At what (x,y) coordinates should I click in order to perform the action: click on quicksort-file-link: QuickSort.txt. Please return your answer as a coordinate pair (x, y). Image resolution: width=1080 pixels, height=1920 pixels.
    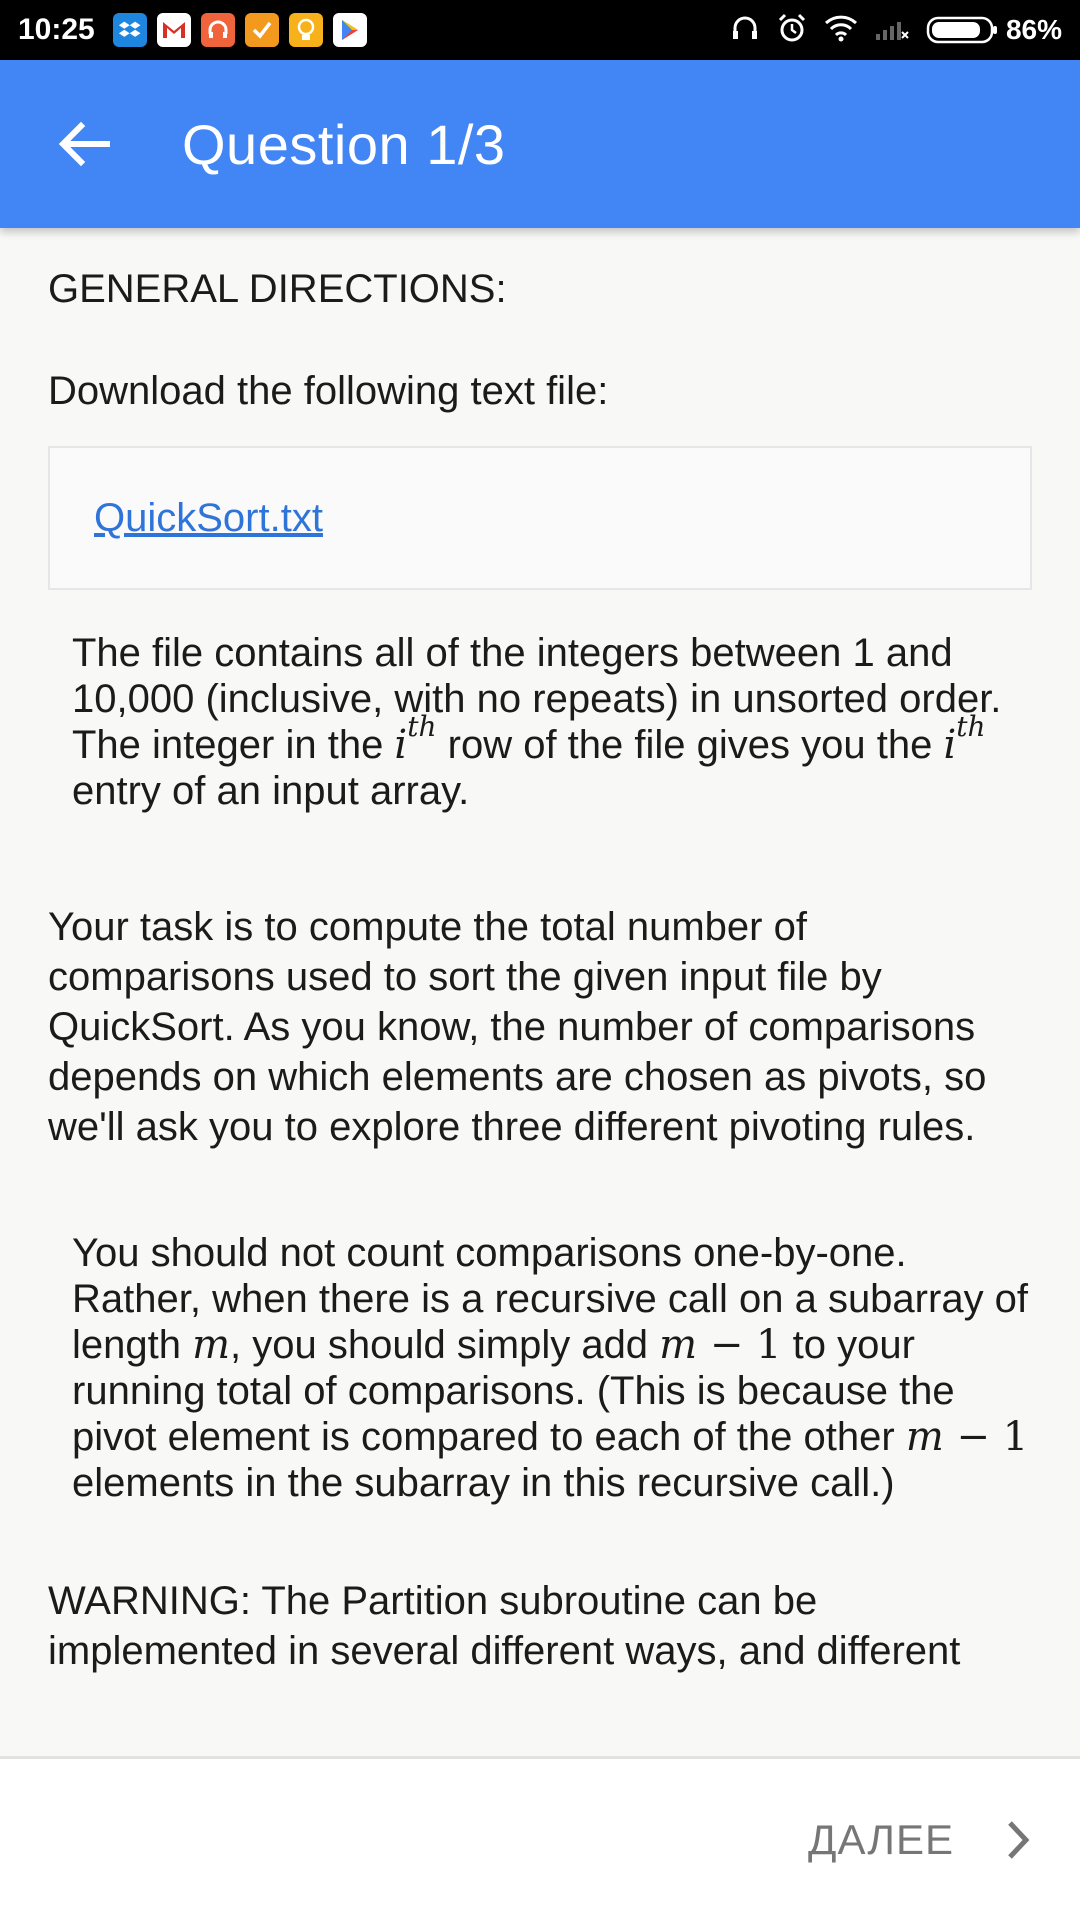
    Looking at the image, I should click on (208, 518).